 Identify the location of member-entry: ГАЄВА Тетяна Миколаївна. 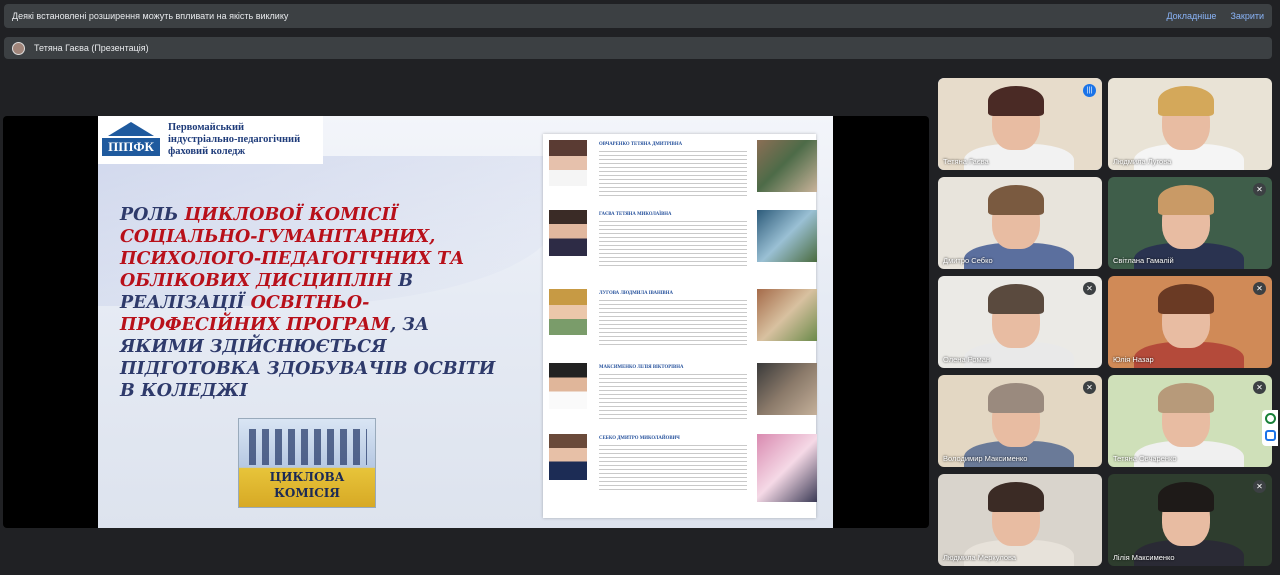
(683, 243).